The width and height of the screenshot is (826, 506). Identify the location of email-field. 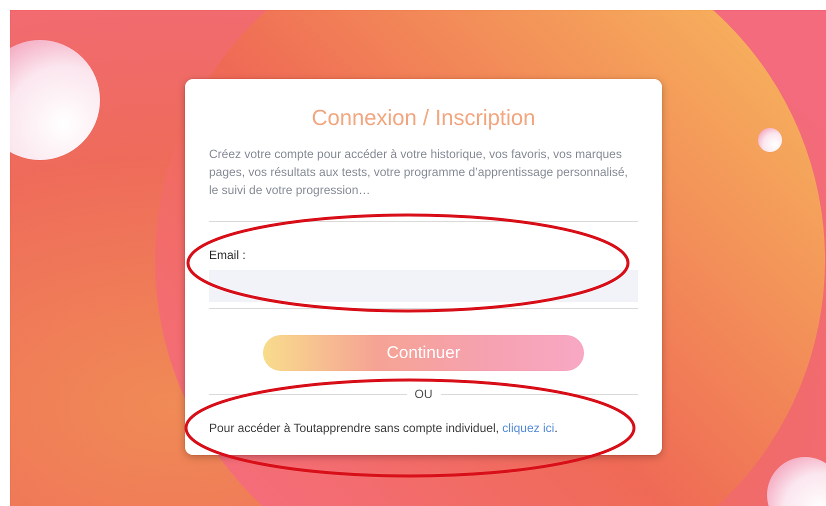
(423, 286).